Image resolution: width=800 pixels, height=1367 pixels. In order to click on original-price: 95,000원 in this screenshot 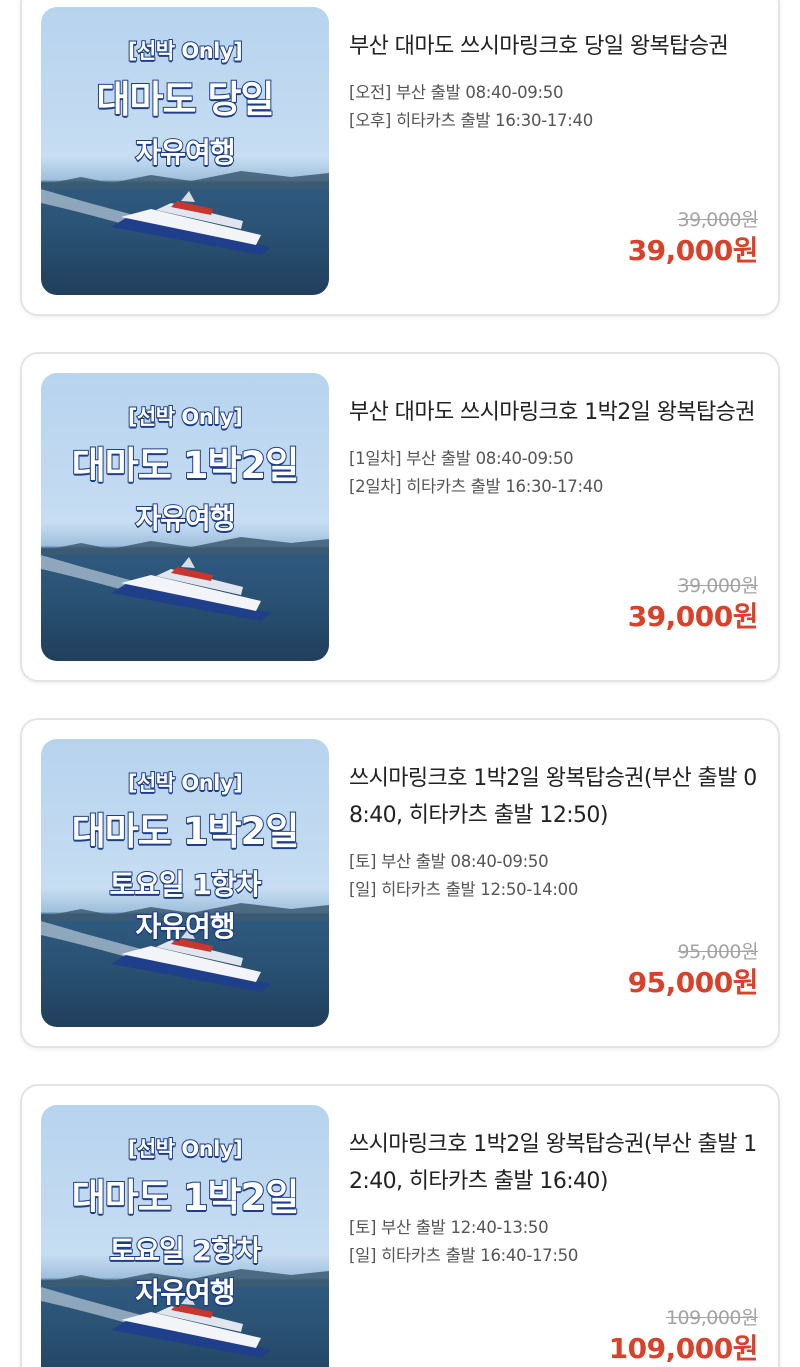, I will do `click(718, 952)`.